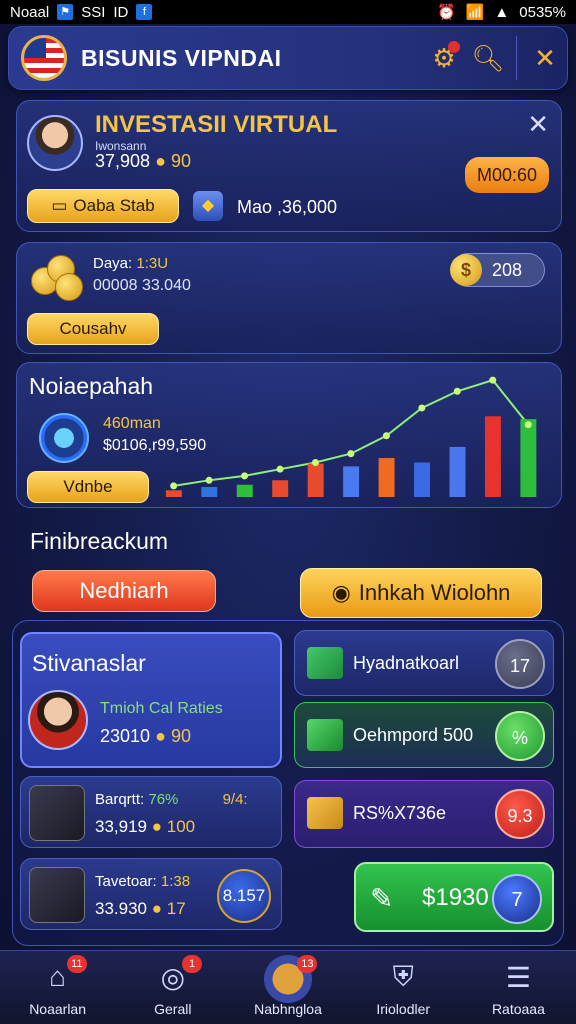 The width and height of the screenshot is (576, 1024). Describe the element at coordinates (64, 438) in the screenshot. I see `globe-icon` at that location.